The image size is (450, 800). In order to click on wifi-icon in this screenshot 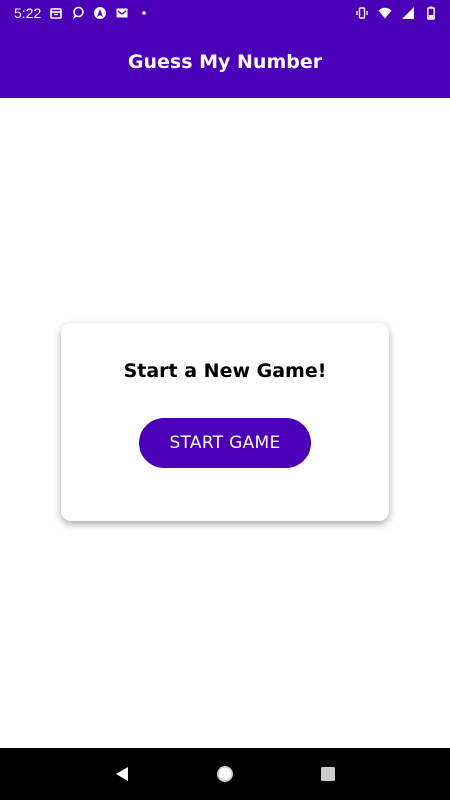, I will do `click(385, 13)`.